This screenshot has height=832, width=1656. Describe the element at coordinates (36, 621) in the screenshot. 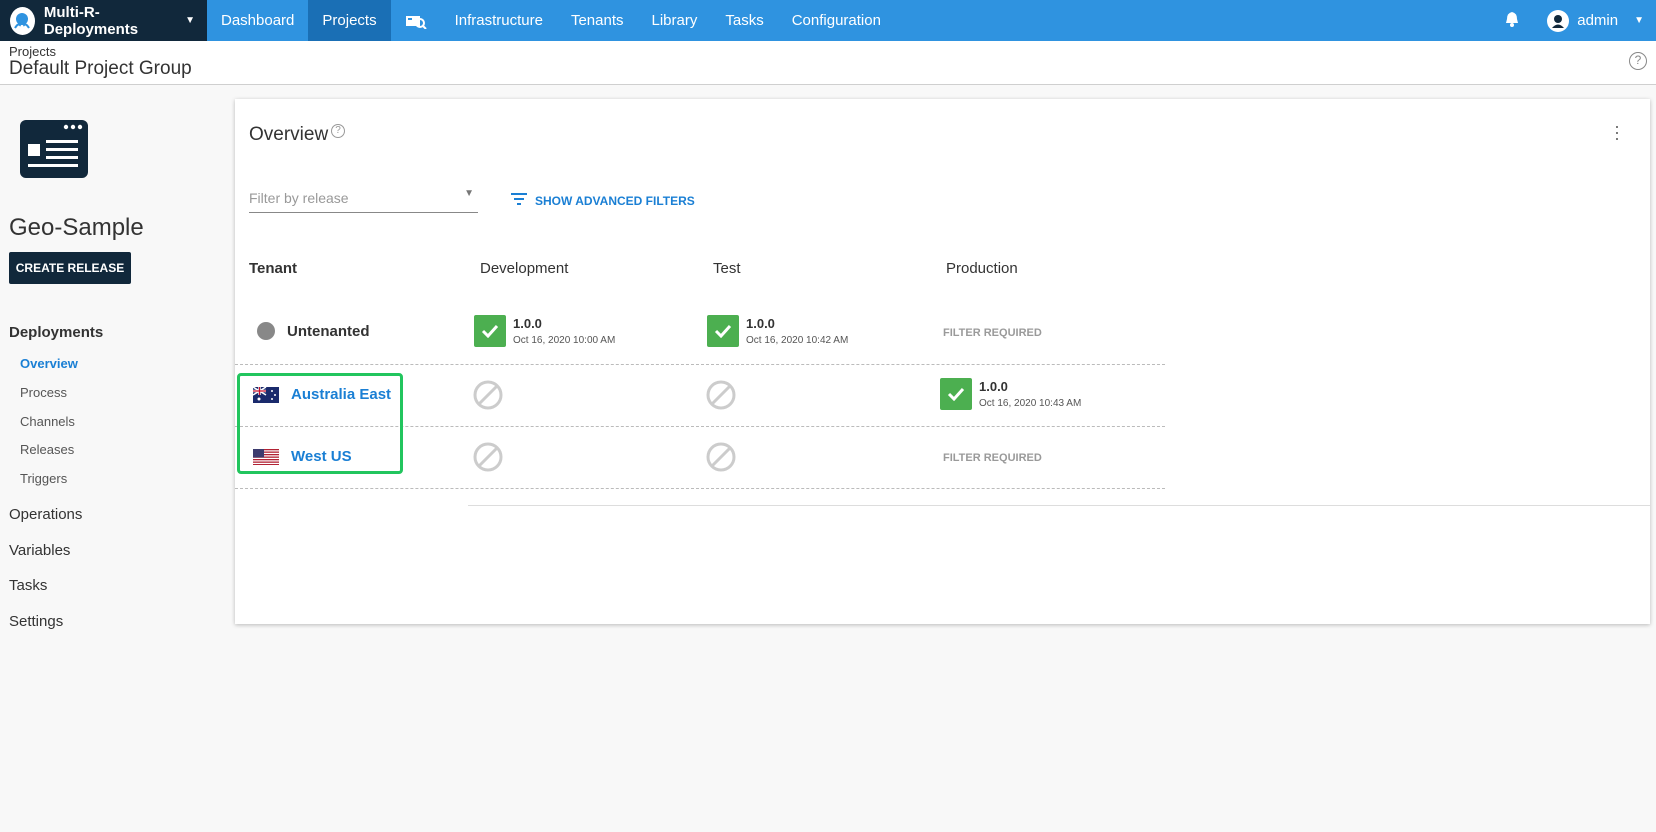

I see `sidebar-settings: Settings` at that location.